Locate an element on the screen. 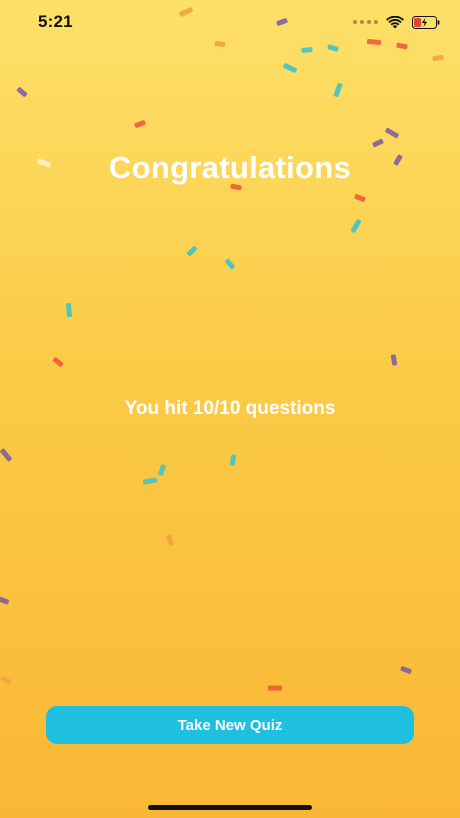 This screenshot has width=460, height=818. take-new-quiz-button: Take New Quiz is located at coordinates (230, 725).